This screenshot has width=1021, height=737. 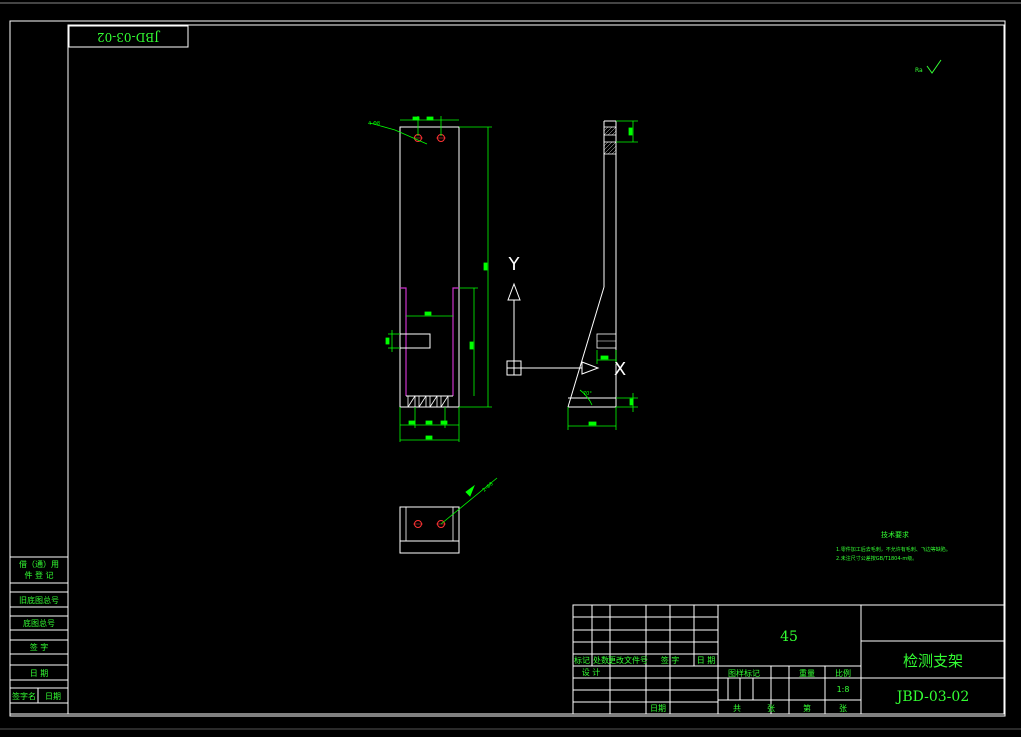 What do you see at coordinates (24, 696) in the screenshot?
I see `left-label-7: 签字名` at bounding box center [24, 696].